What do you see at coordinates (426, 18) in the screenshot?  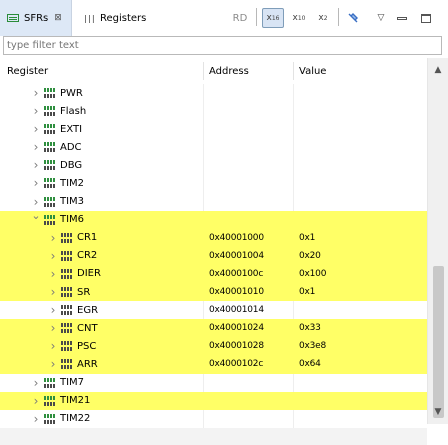 I see `maximize-icon` at bounding box center [426, 18].